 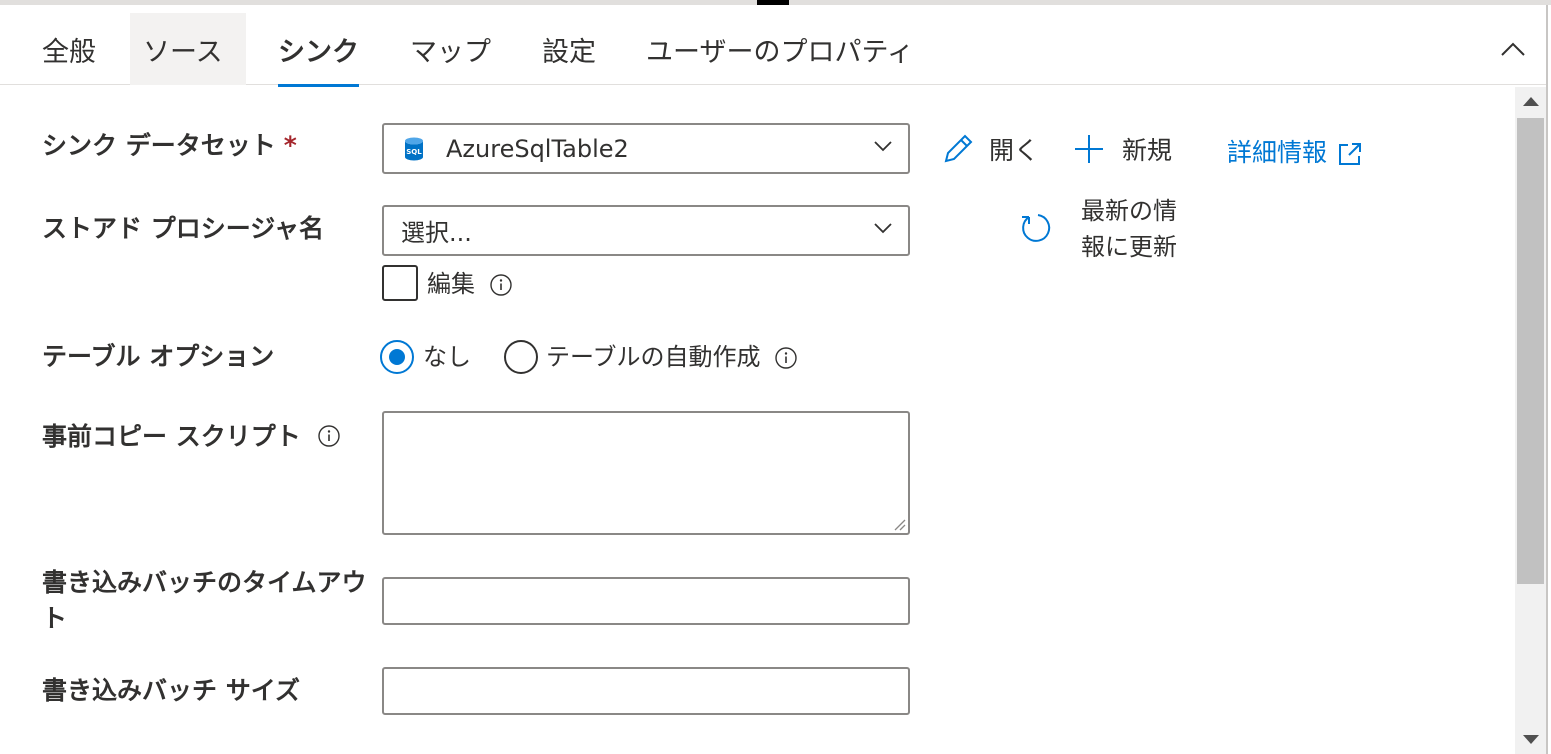 I want to click on label-line1: 書き込みバッチのタイムアウ, so click(x=204, y=582).